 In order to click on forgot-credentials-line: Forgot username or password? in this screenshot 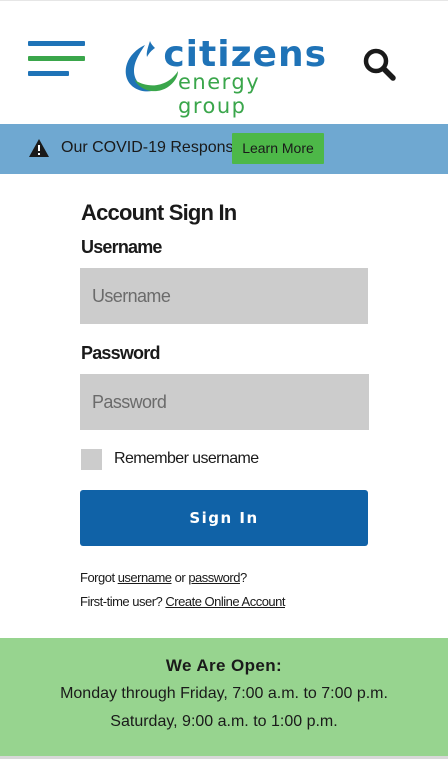, I will do `click(163, 578)`.